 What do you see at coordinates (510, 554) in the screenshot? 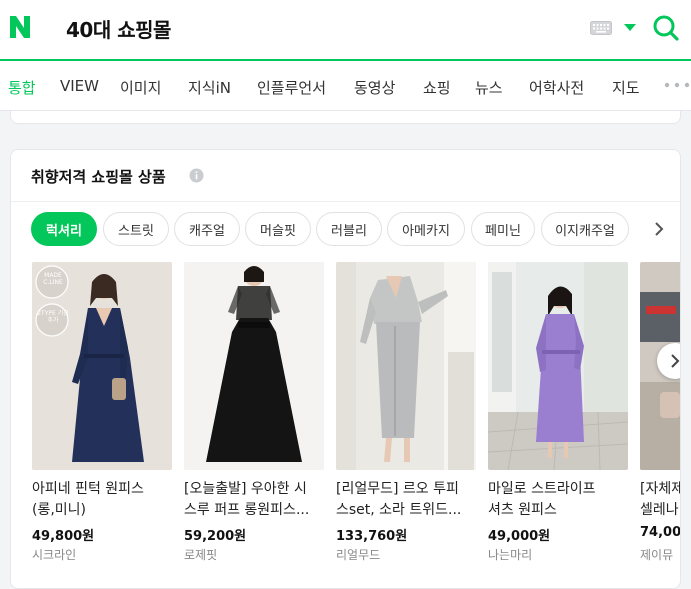
I see `mall-name: 나는마리` at bounding box center [510, 554].